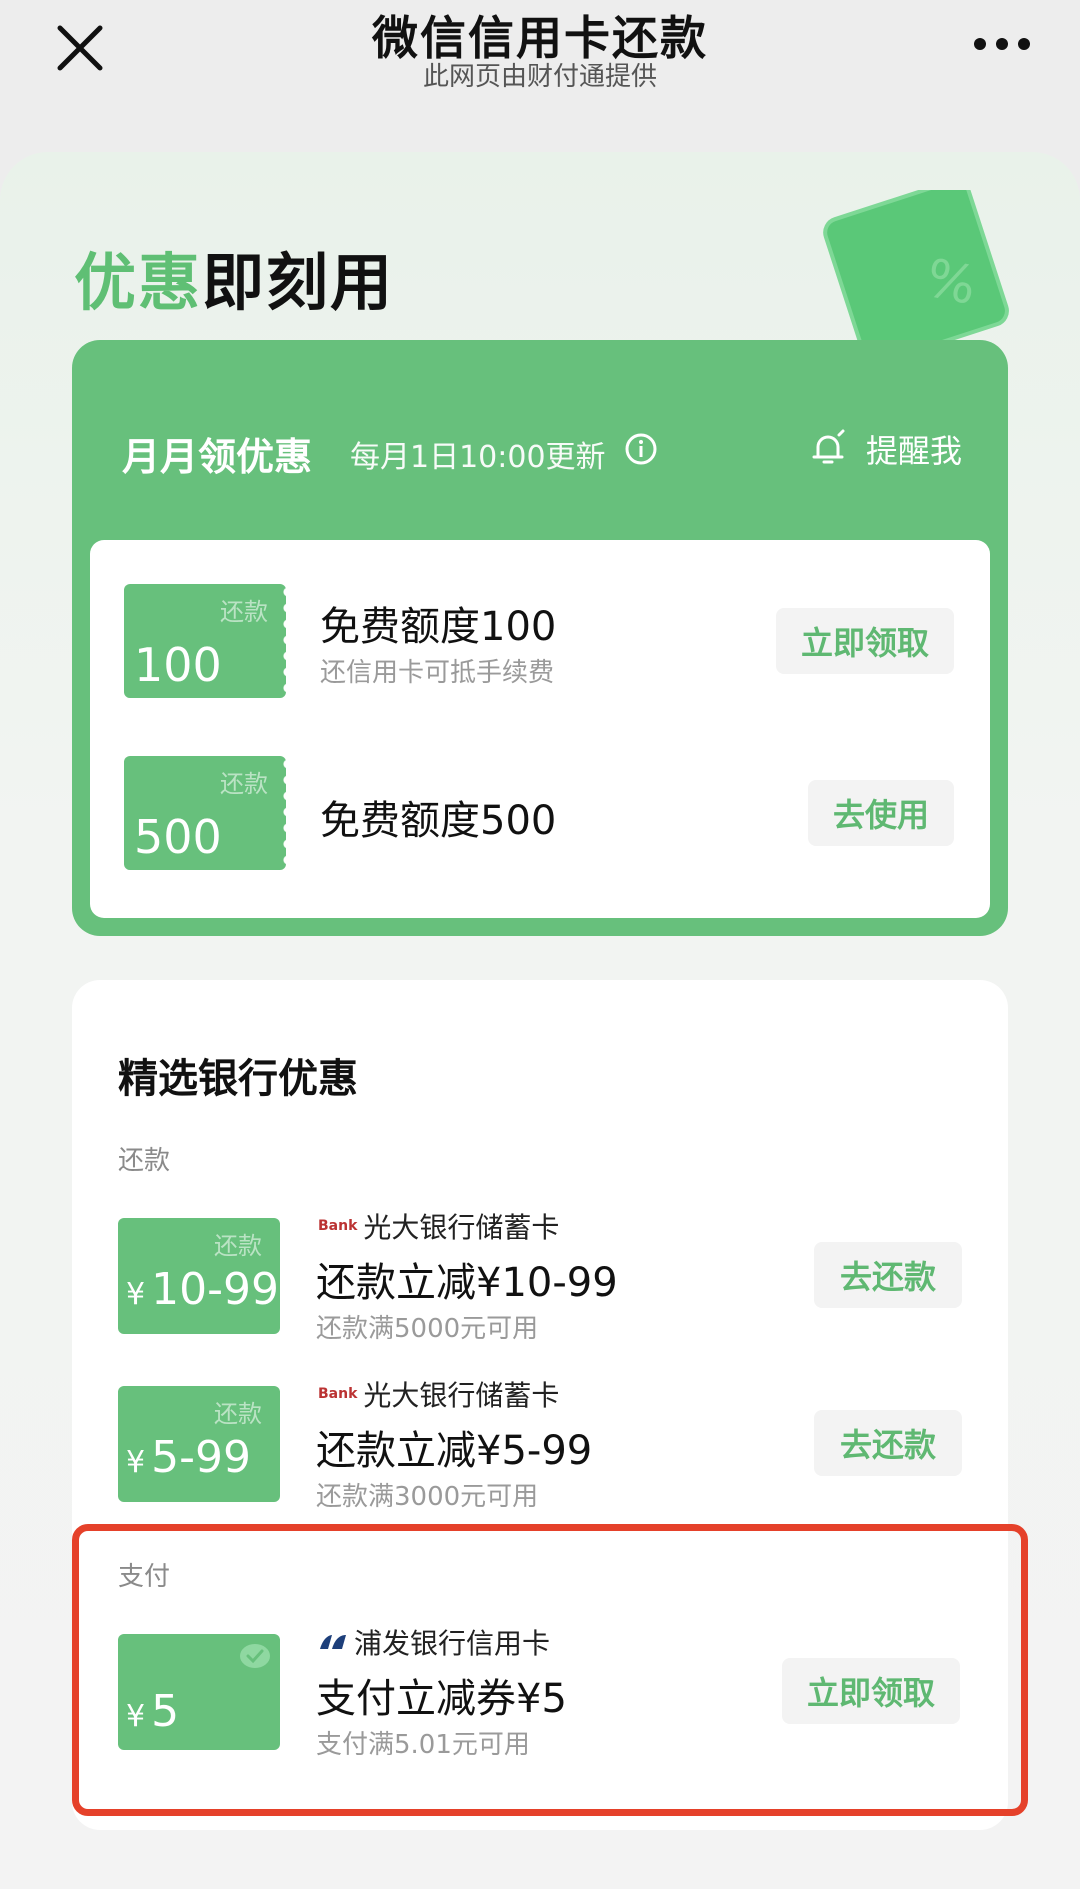 This screenshot has height=1889, width=1080. I want to click on more-icon, so click(1002, 44).